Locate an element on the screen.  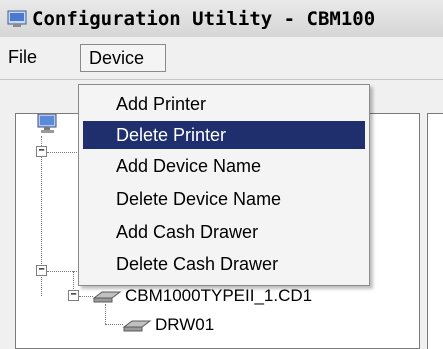
menu-item-delete-device-name: Delete Device Name is located at coordinates (224, 199).